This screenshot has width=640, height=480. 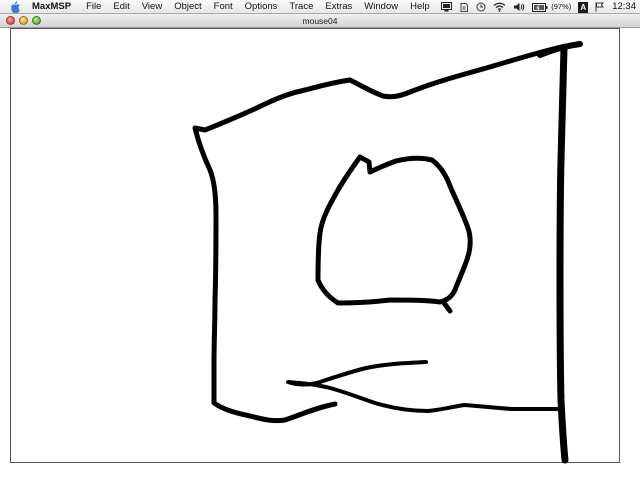 What do you see at coordinates (394, 234) in the screenshot?
I see `drawing-stroke-circle` at bounding box center [394, 234].